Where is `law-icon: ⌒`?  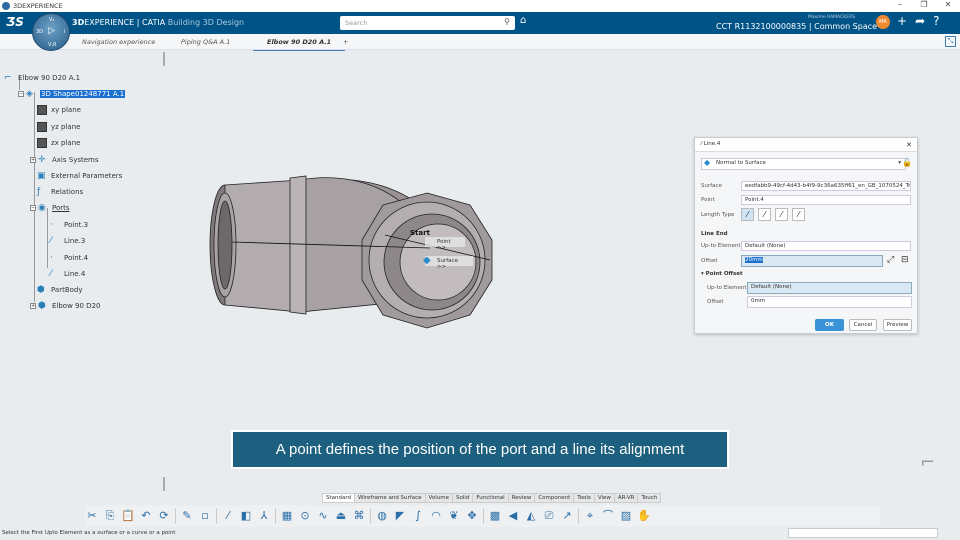 law-icon: ⌒ is located at coordinates (608, 516).